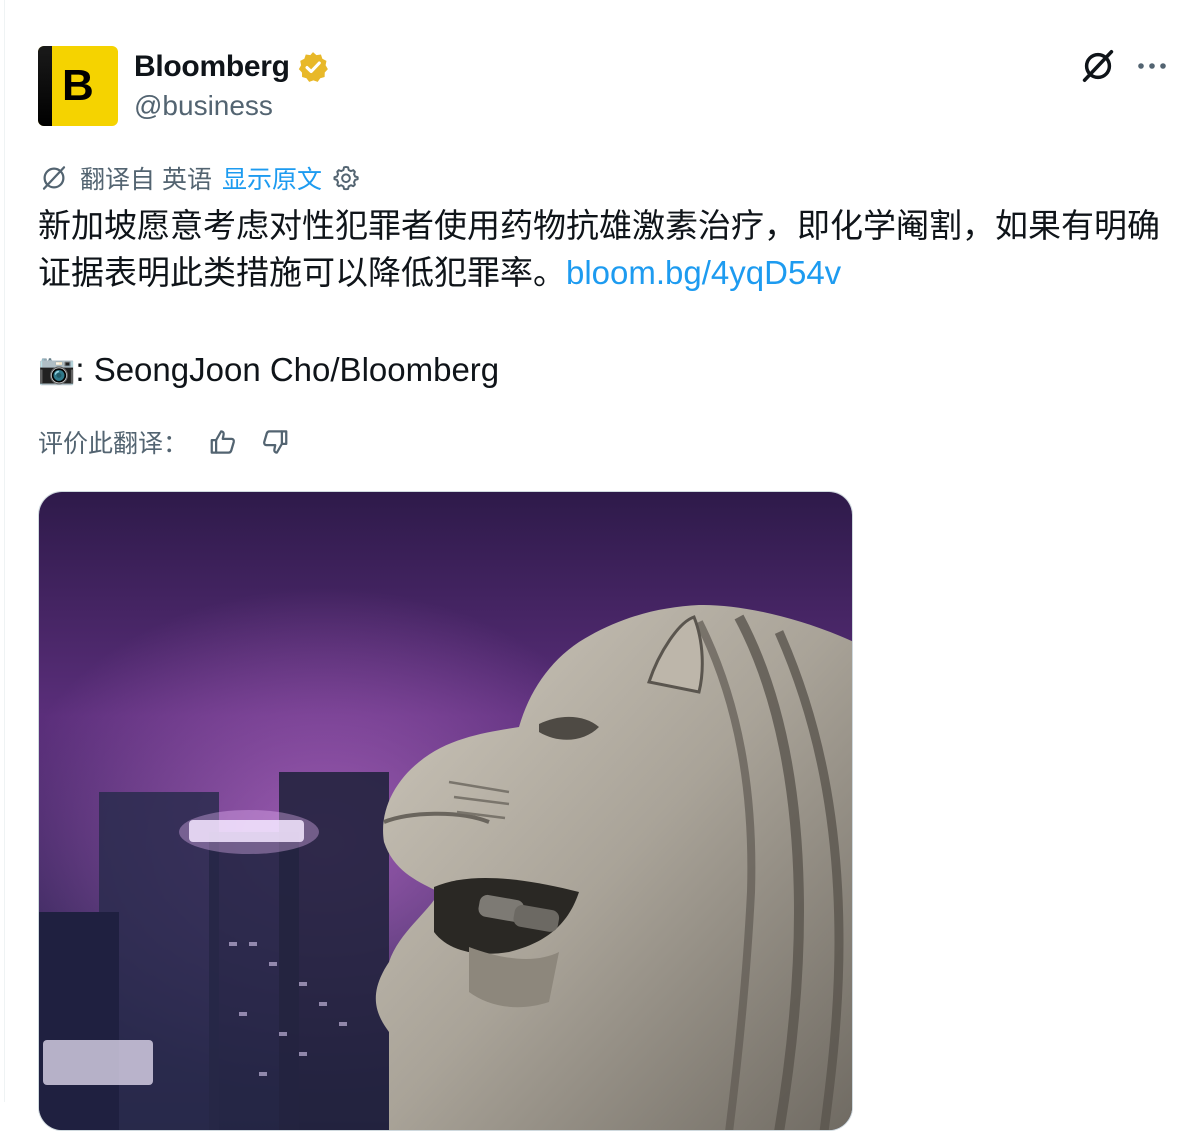 Image resolution: width=1200 pixels, height=1131 pixels. I want to click on translated-from-label: 翻译自 英语, so click(146, 180).